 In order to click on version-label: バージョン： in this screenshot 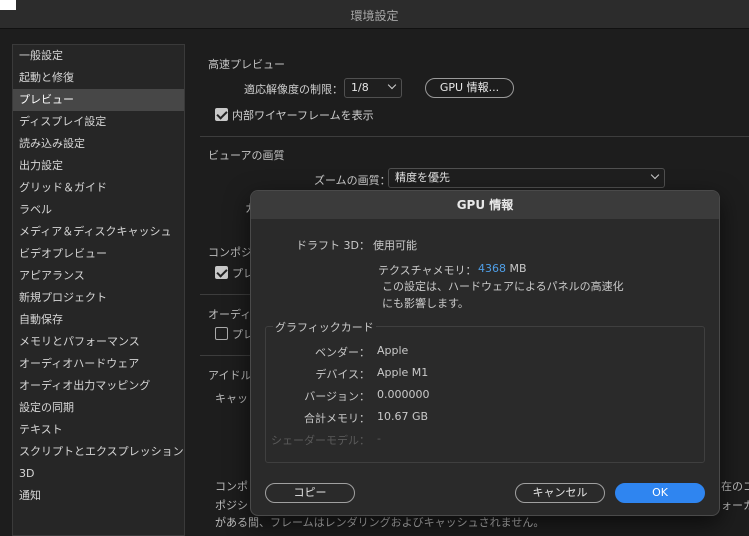, I will do `click(337, 396)`.